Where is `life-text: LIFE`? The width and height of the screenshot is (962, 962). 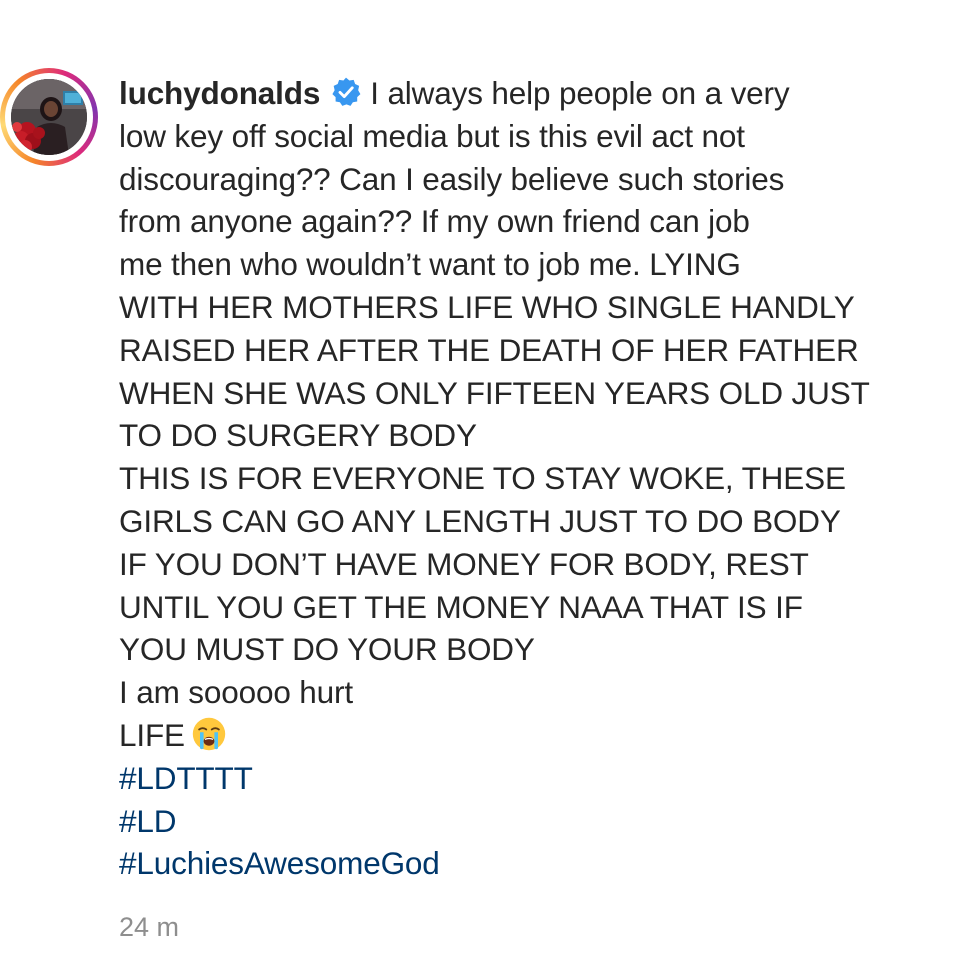
life-text: LIFE is located at coordinates (152, 734).